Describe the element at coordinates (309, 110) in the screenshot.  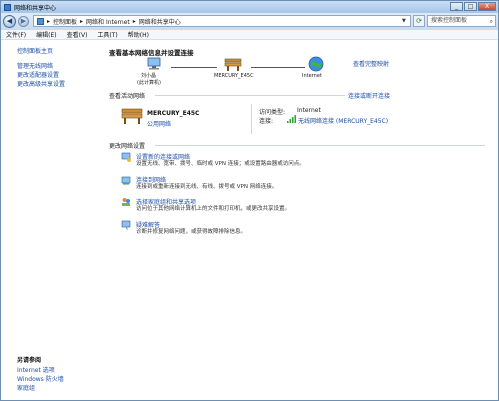
I see `access-type-value: Internet` at that location.